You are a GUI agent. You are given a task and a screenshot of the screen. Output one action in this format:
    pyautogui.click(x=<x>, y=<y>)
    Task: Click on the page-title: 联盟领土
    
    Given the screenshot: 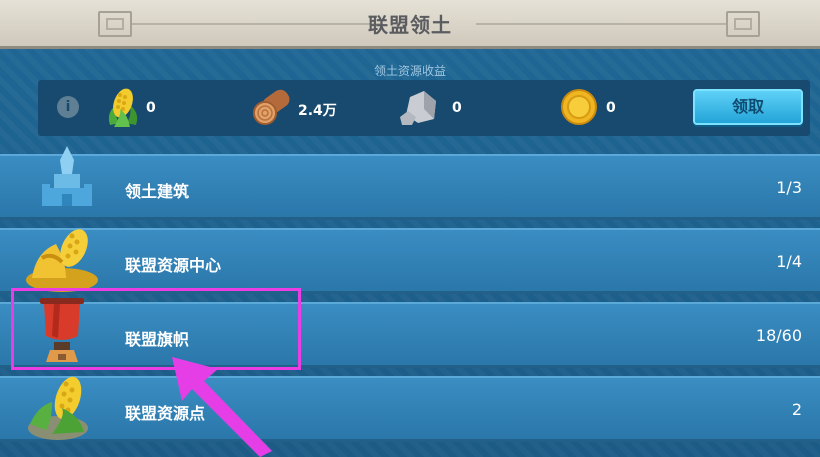 What is the action you would take?
    pyautogui.click(x=410, y=25)
    